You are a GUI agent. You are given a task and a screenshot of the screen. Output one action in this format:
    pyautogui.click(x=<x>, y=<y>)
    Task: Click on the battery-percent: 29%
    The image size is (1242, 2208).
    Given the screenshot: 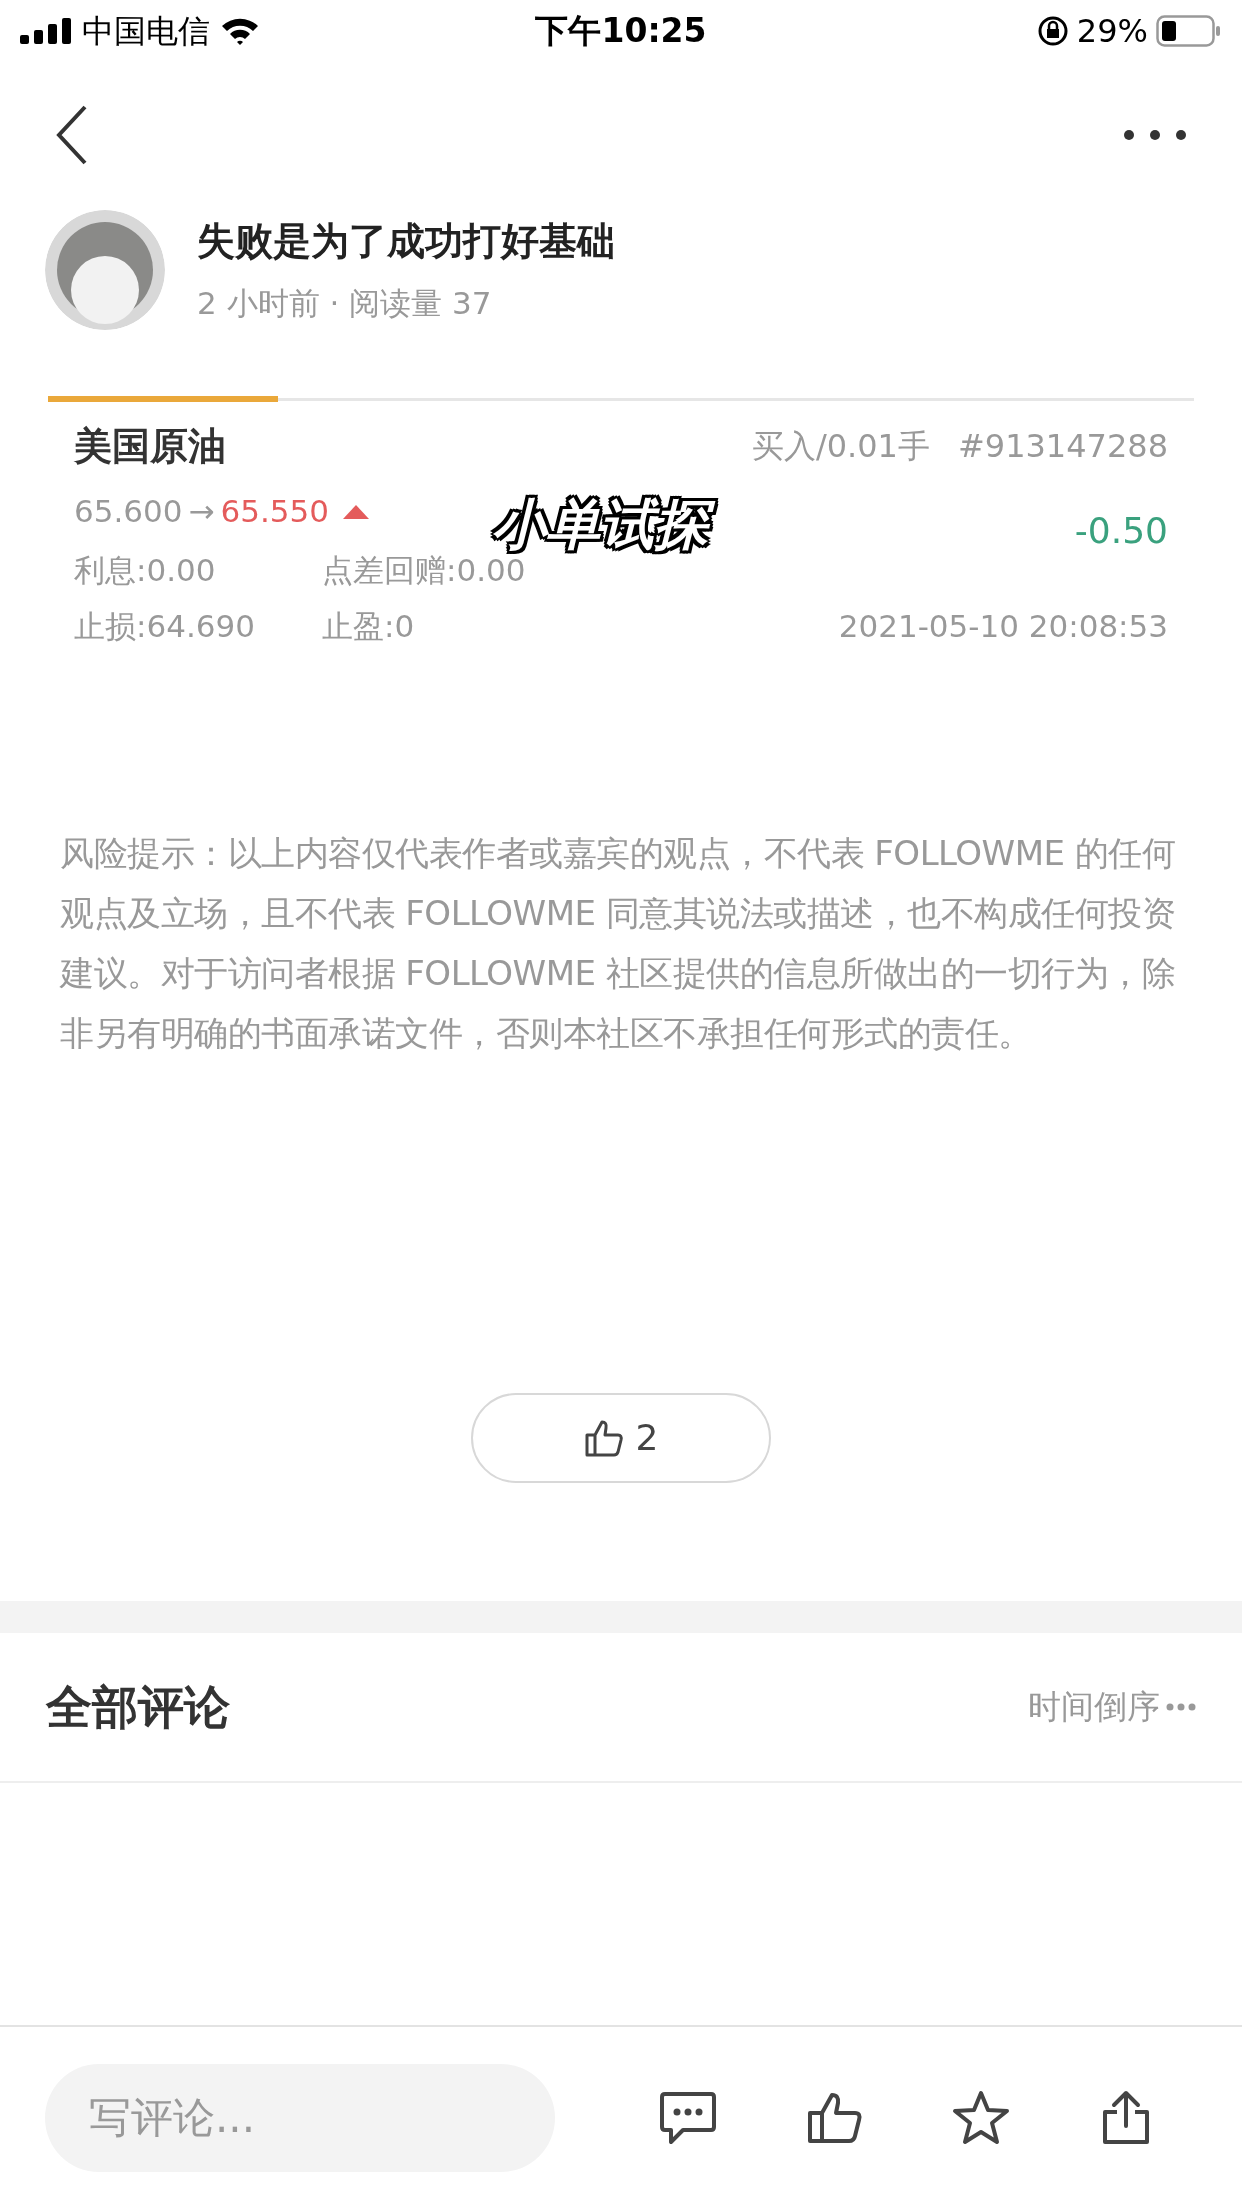 What is the action you would take?
    pyautogui.click(x=1112, y=31)
    